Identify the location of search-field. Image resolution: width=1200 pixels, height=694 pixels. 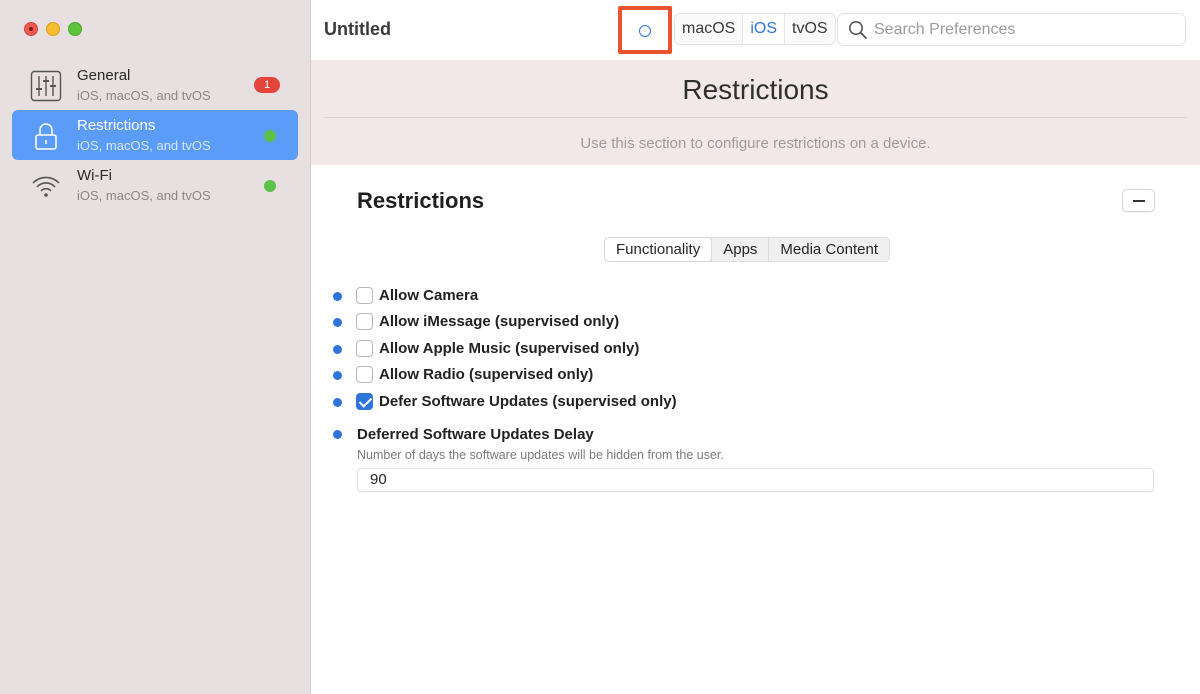
(1011, 29).